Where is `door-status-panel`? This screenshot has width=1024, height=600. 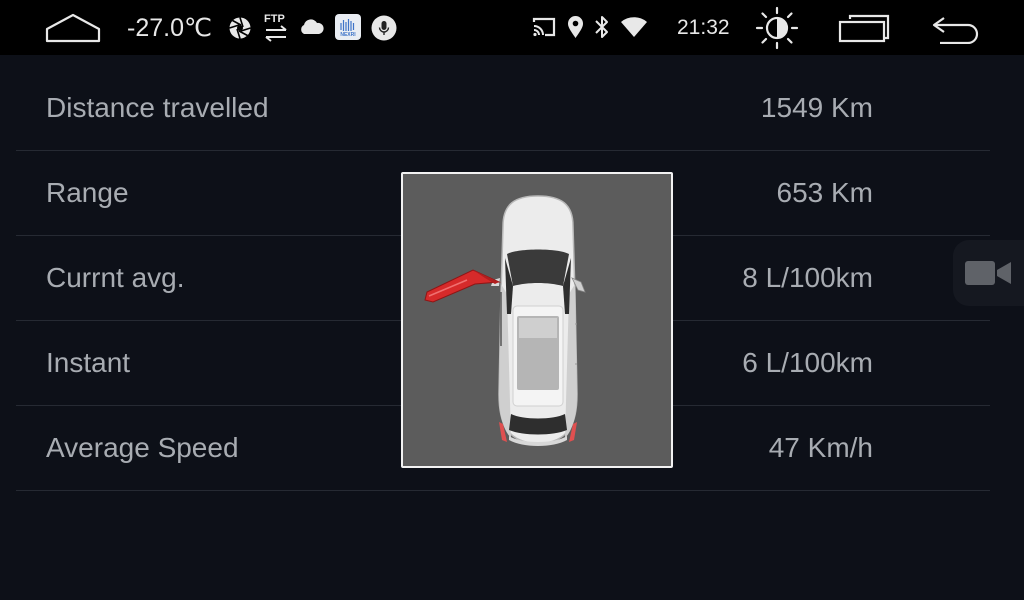
door-status-panel is located at coordinates (537, 320).